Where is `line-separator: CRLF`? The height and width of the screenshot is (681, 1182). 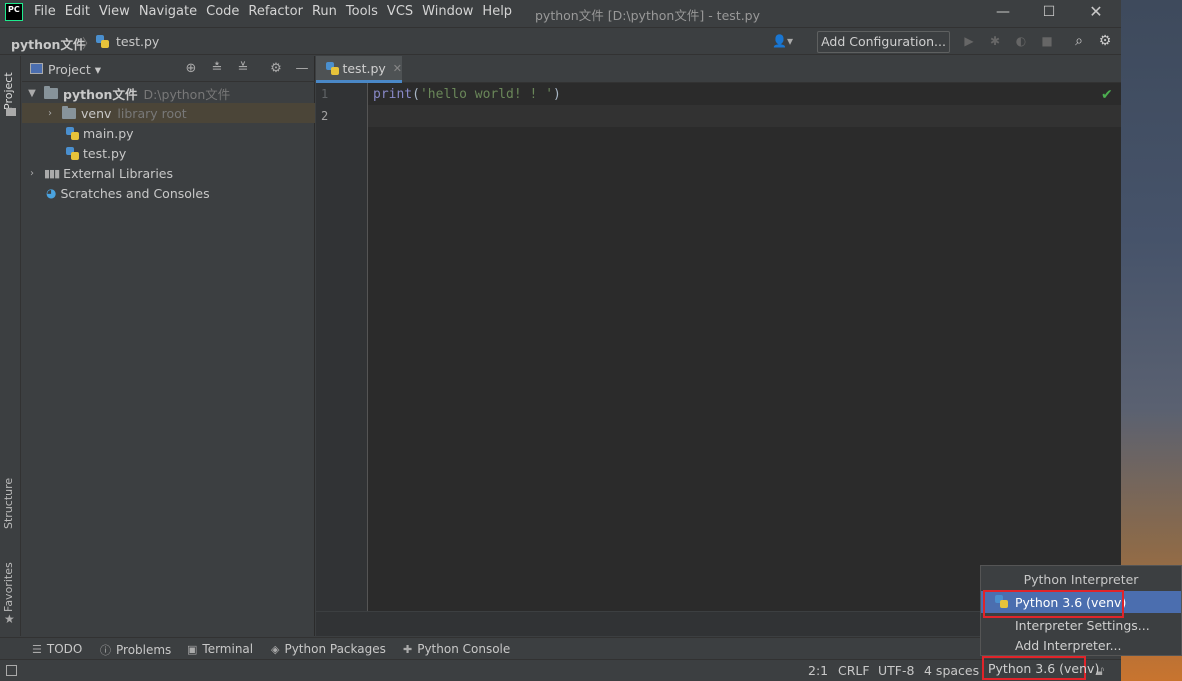
line-separator: CRLF is located at coordinates (854, 670).